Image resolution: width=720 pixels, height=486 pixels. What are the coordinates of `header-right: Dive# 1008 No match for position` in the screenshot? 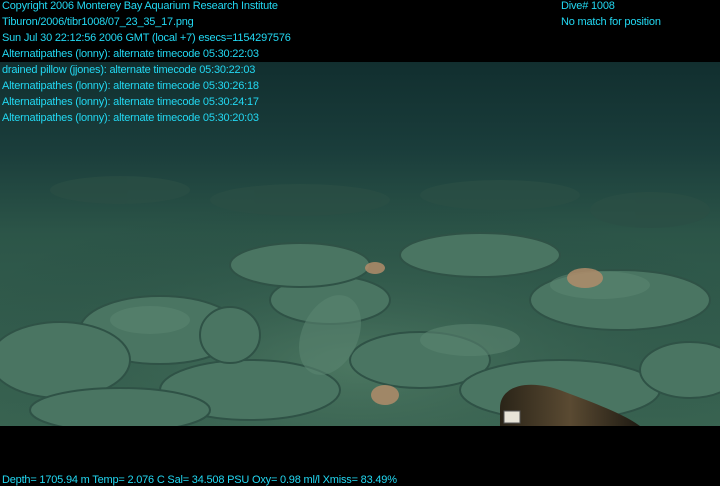 It's located at (611, 15).